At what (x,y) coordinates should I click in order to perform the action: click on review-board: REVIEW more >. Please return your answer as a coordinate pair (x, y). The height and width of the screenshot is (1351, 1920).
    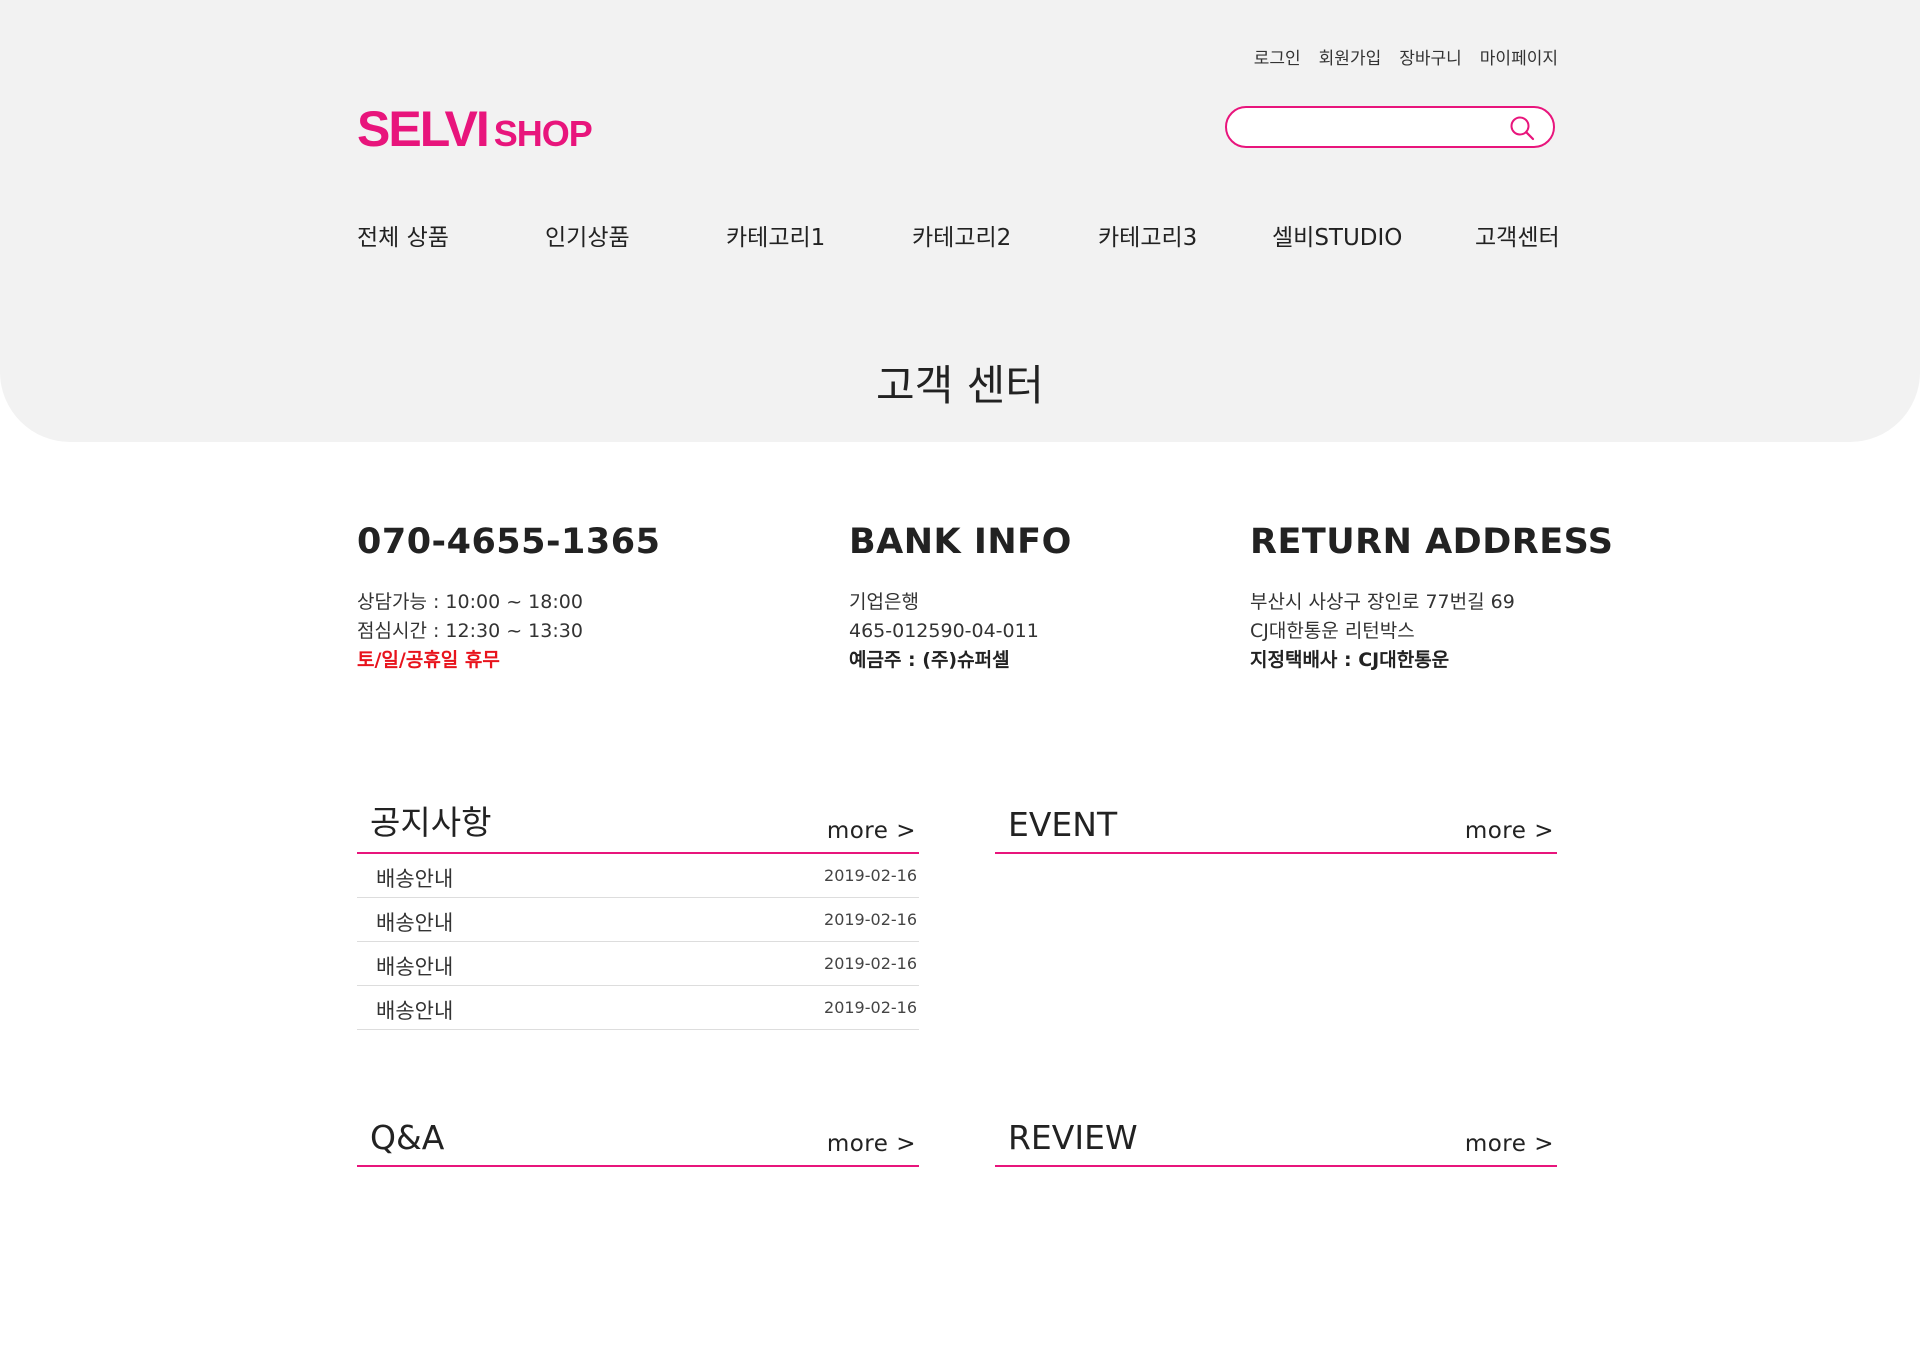
    Looking at the image, I should click on (1276, 1140).